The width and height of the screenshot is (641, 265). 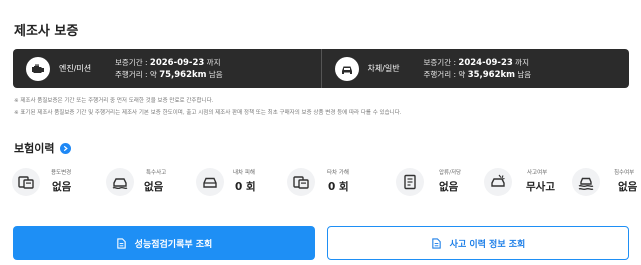 I want to click on section-title: 제조사 보증, so click(x=46, y=31).